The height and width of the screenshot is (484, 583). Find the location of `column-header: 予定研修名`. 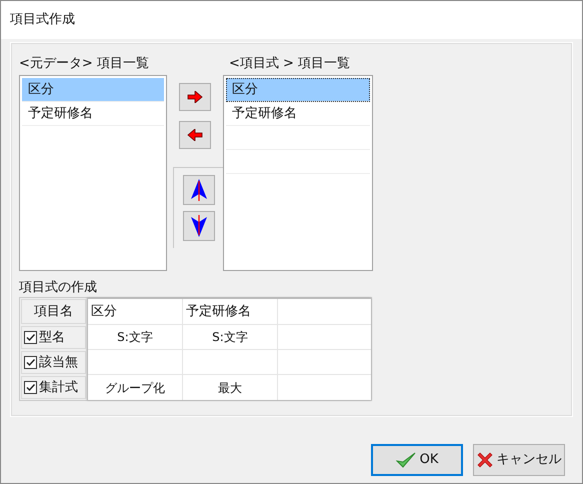

column-header: 予定研修名 is located at coordinates (230, 311).